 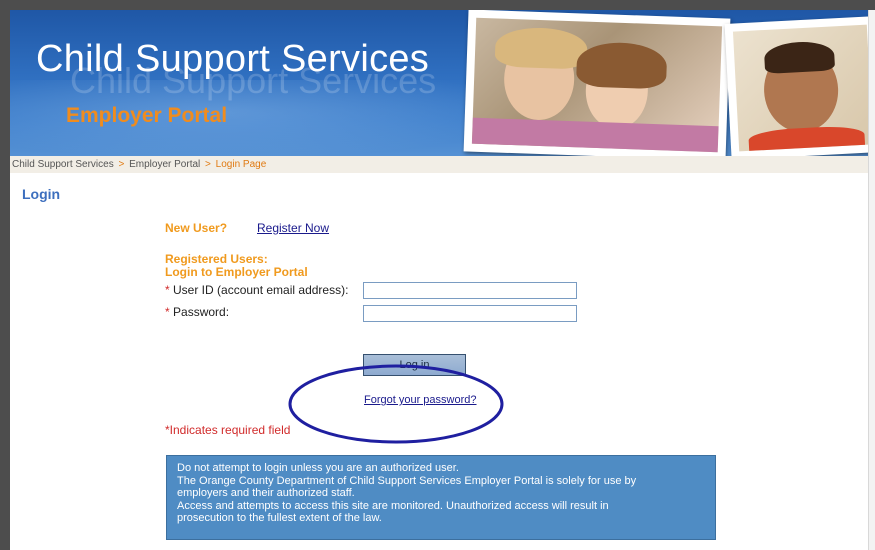 What do you see at coordinates (261, 290) in the screenshot?
I see `user-id-label-text: User ID (account email address):` at bounding box center [261, 290].